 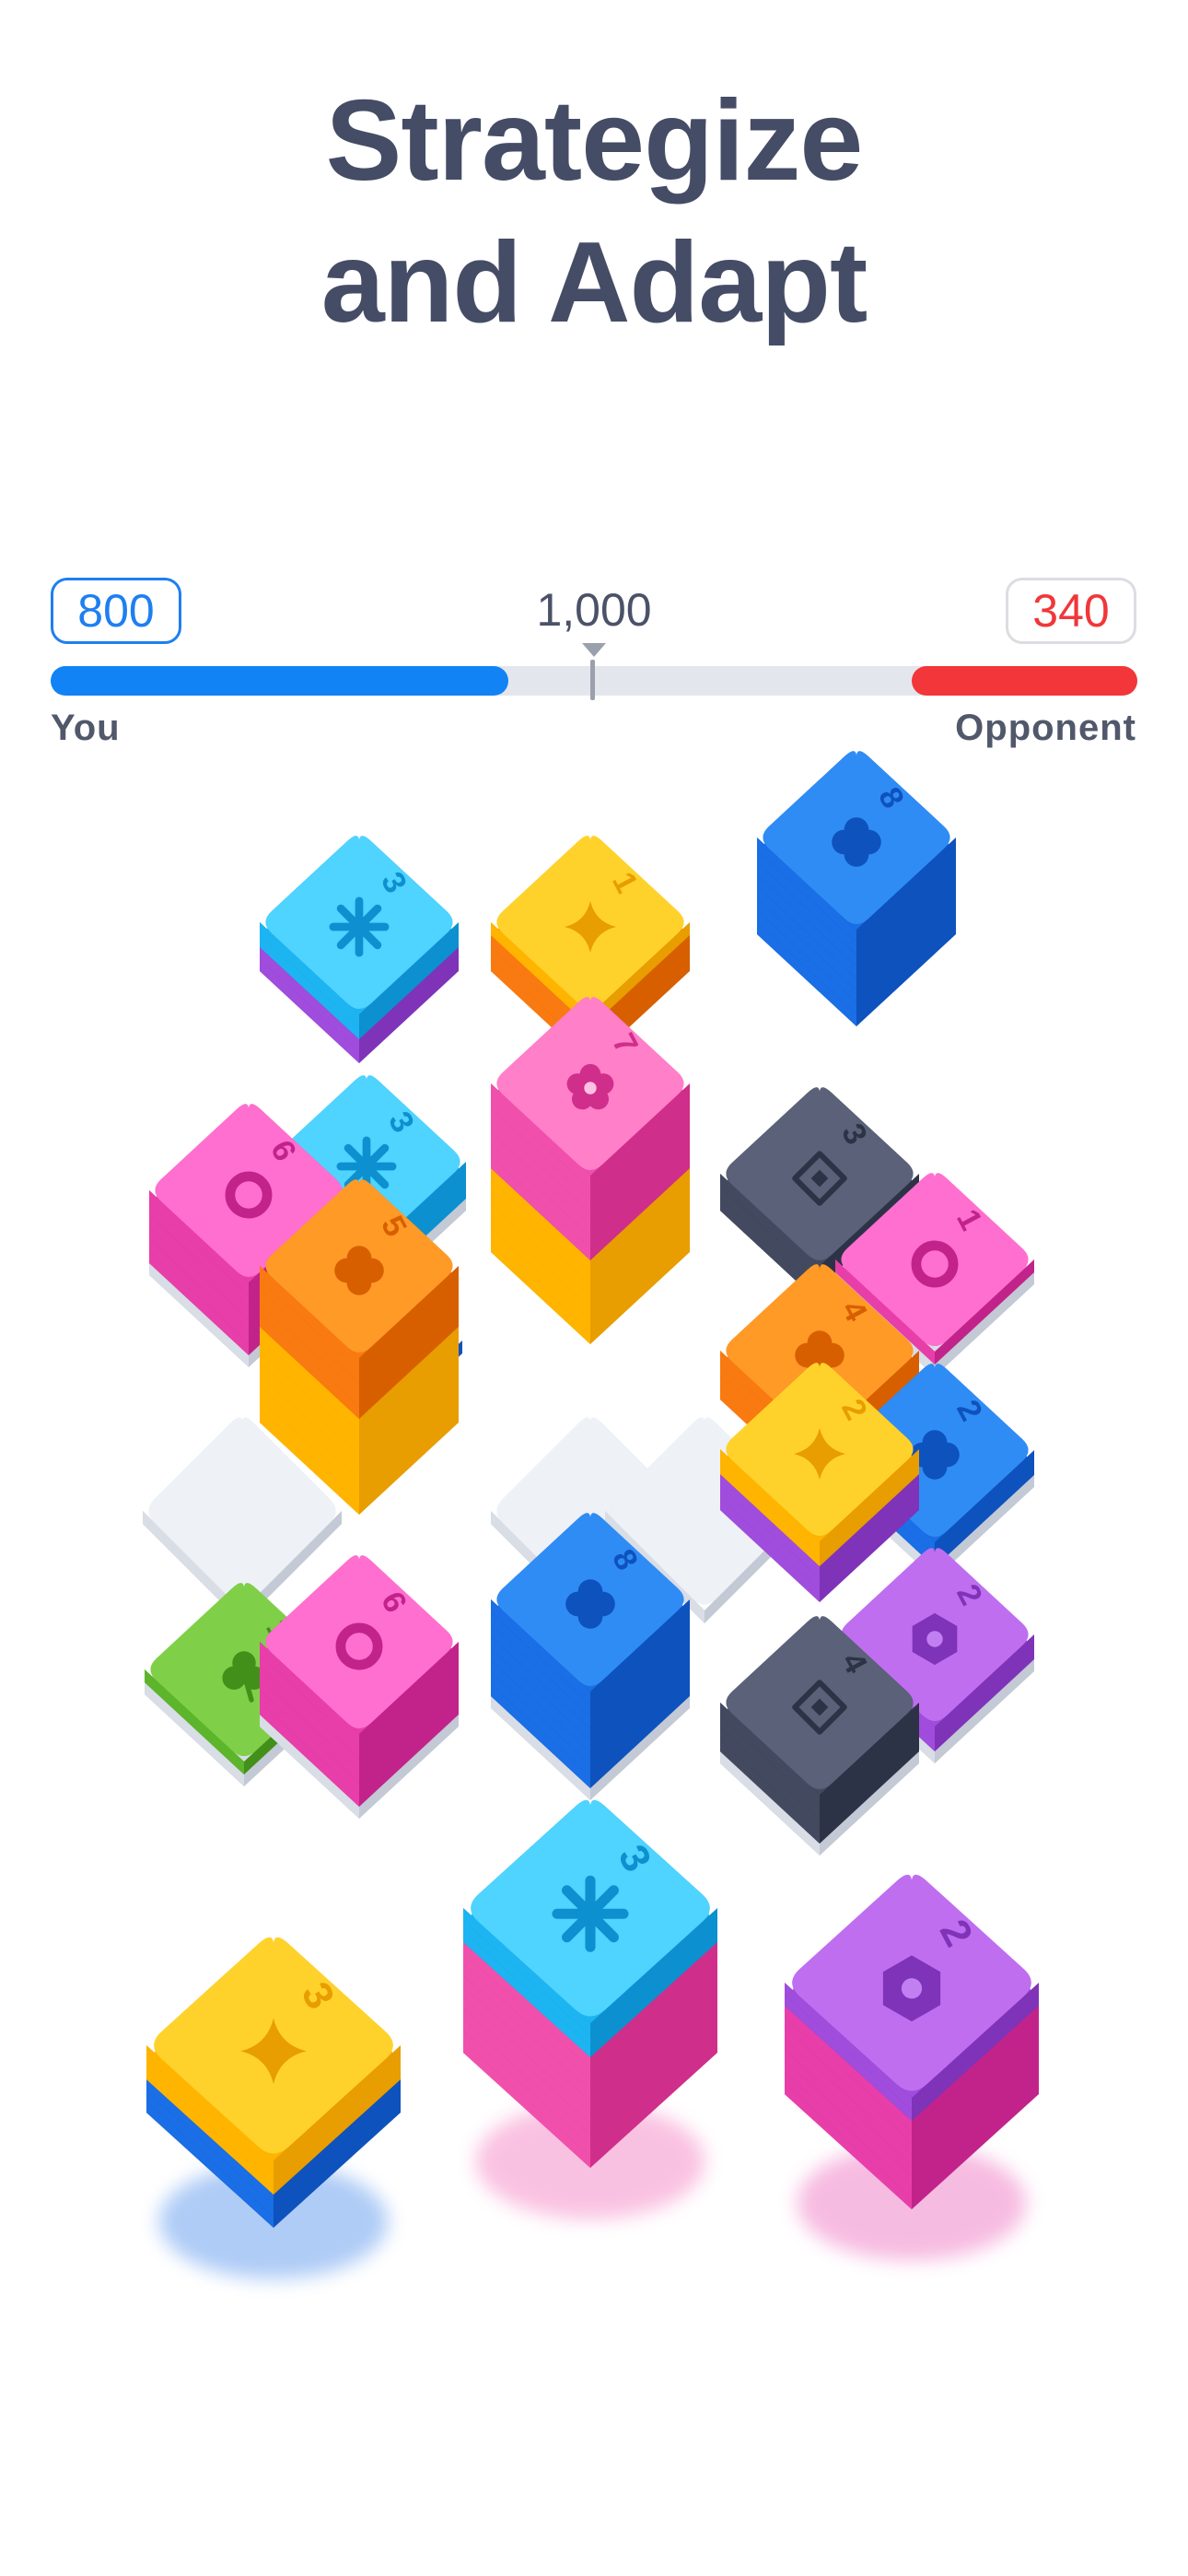 What do you see at coordinates (273, 2108) in the screenshot?
I see `tile-stack-tray-yellow: 3` at bounding box center [273, 2108].